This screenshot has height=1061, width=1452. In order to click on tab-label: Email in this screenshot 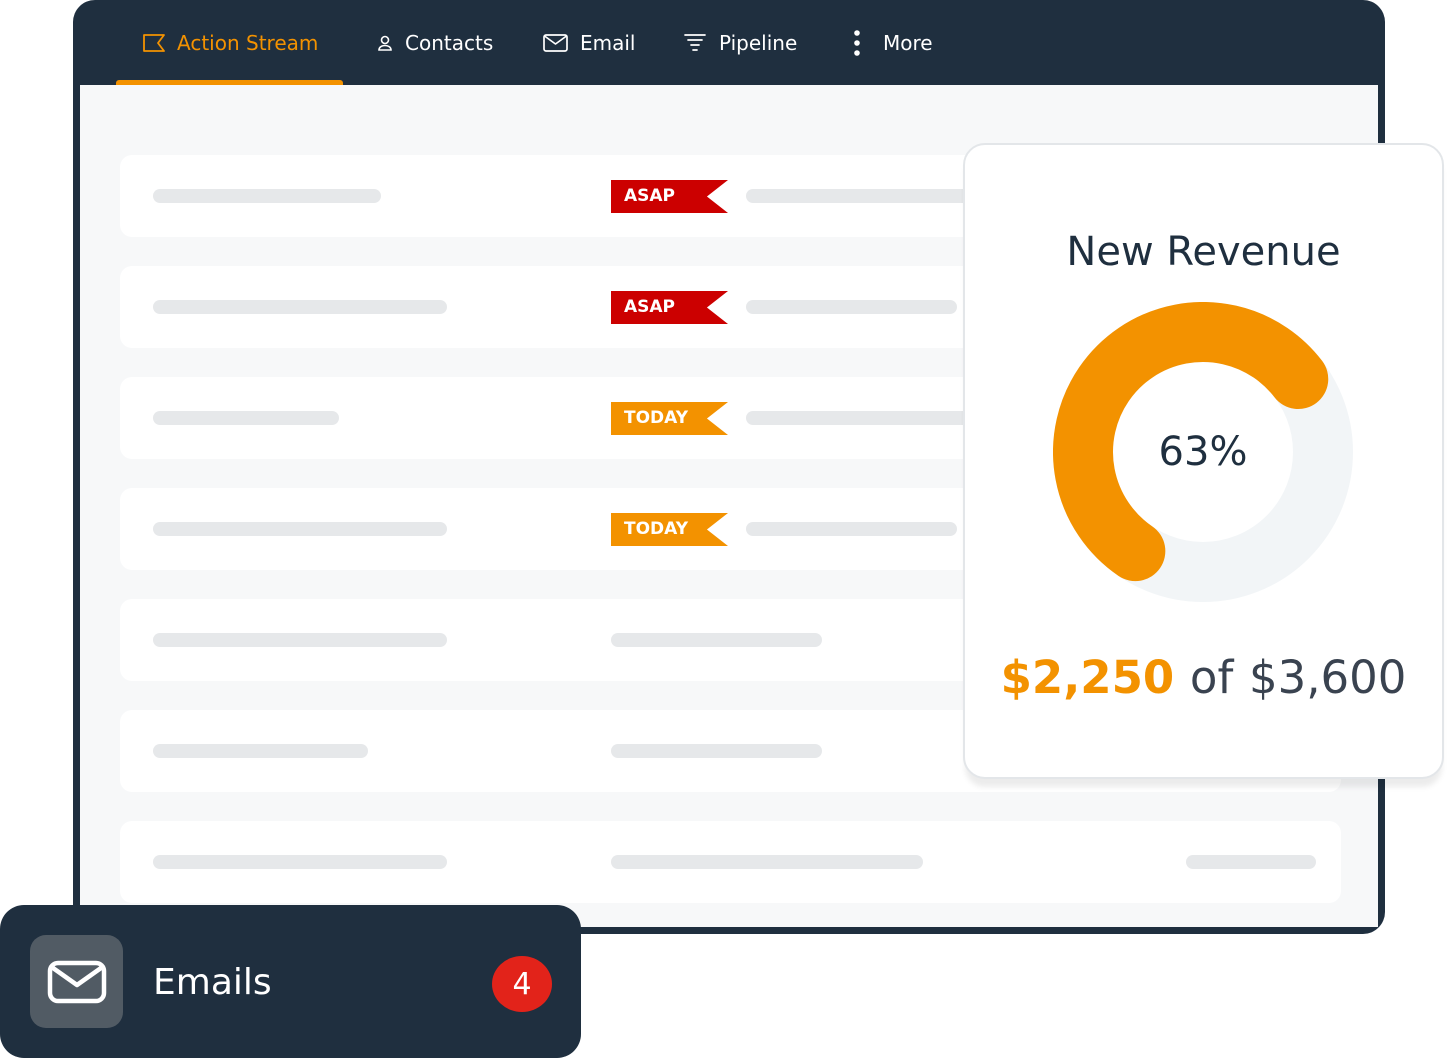, I will do `click(608, 42)`.